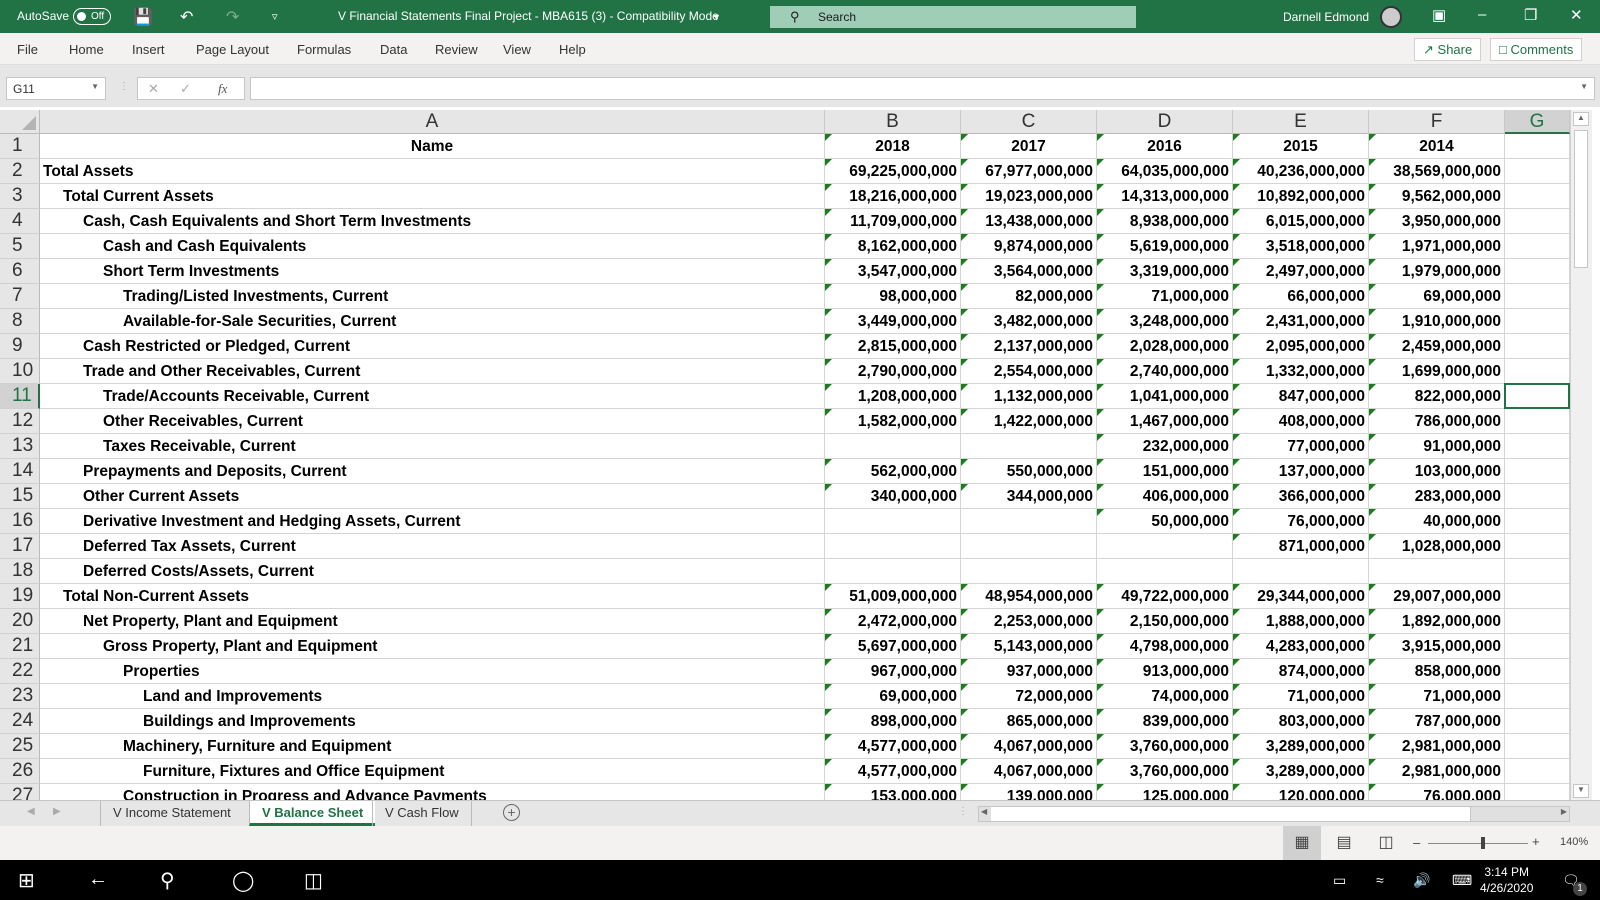 The height and width of the screenshot is (900, 1600). Describe the element at coordinates (1536, 841) in the screenshot. I see `zoom-in-icon: +` at that location.